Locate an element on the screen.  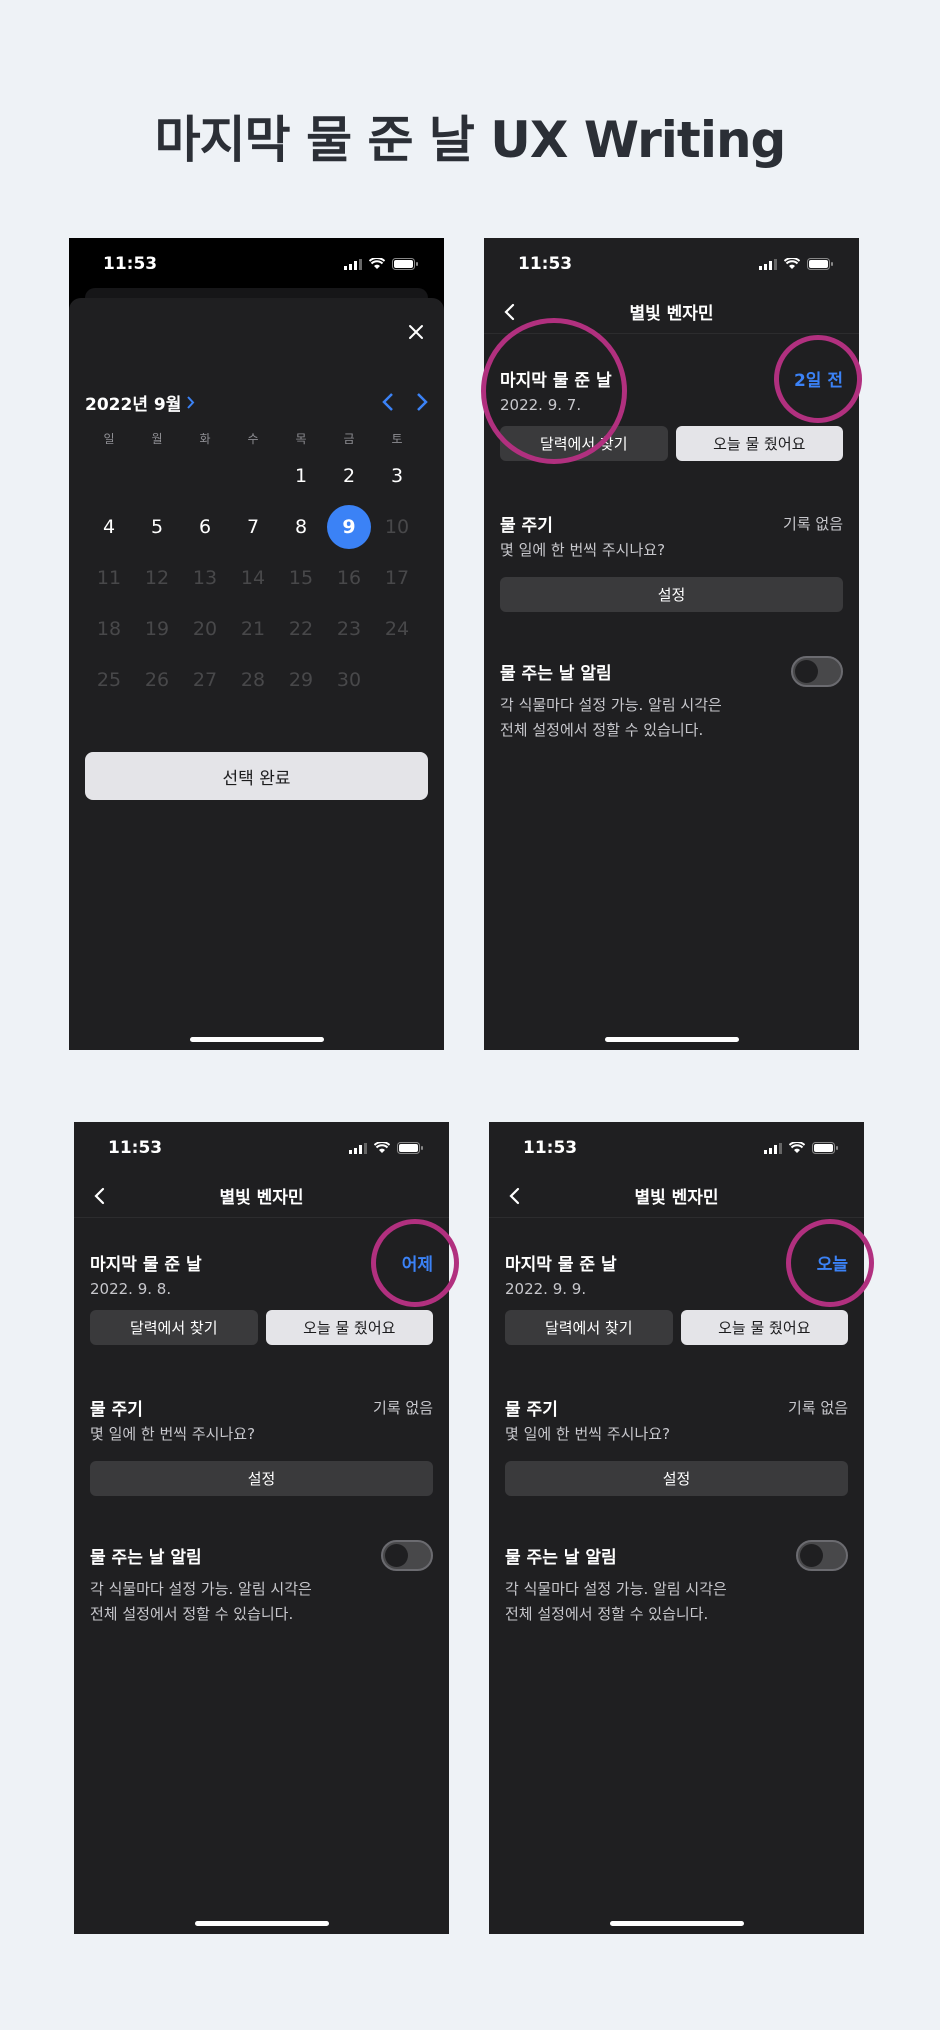
day-number: 6 is located at coordinates (205, 526).